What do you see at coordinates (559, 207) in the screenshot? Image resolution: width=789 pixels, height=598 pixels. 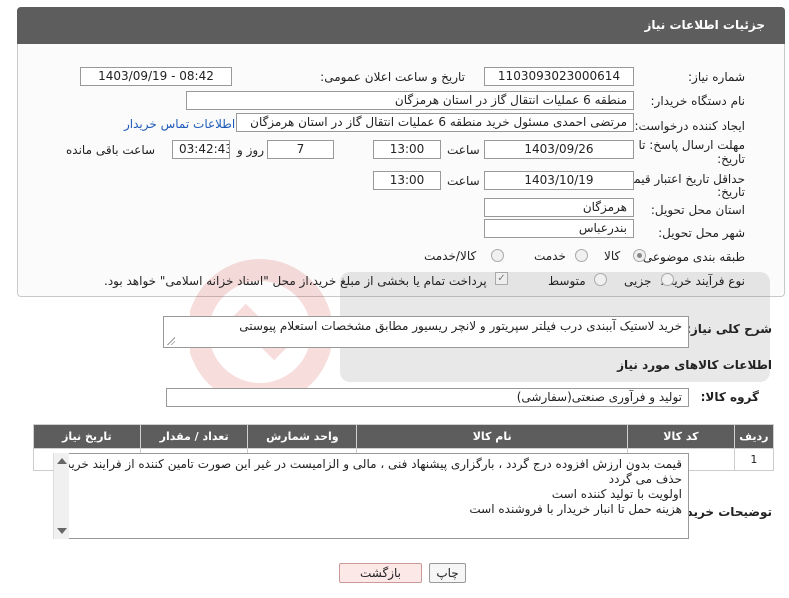 I see `delivery-province-field: هرمزگان` at bounding box center [559, 207].